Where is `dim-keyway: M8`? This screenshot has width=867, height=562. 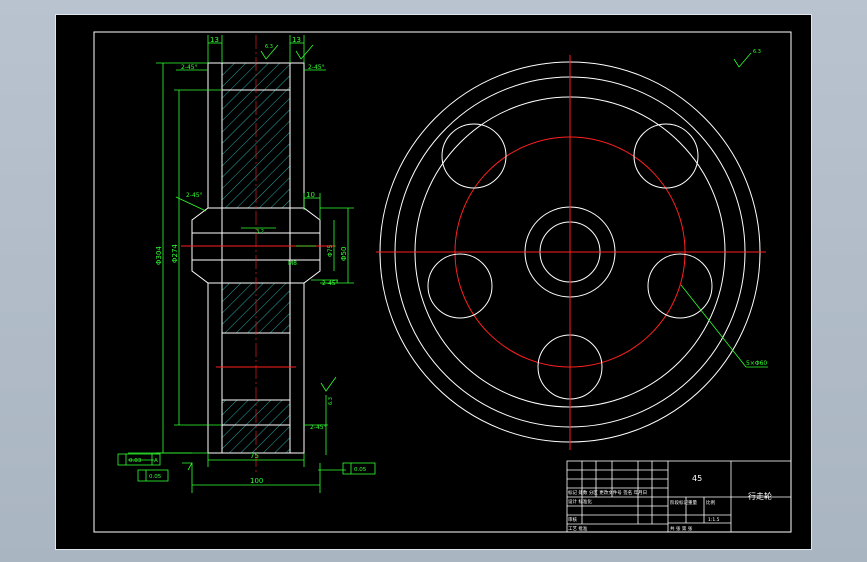
dim-keyway: M8 is located at coordinates (292, 263).